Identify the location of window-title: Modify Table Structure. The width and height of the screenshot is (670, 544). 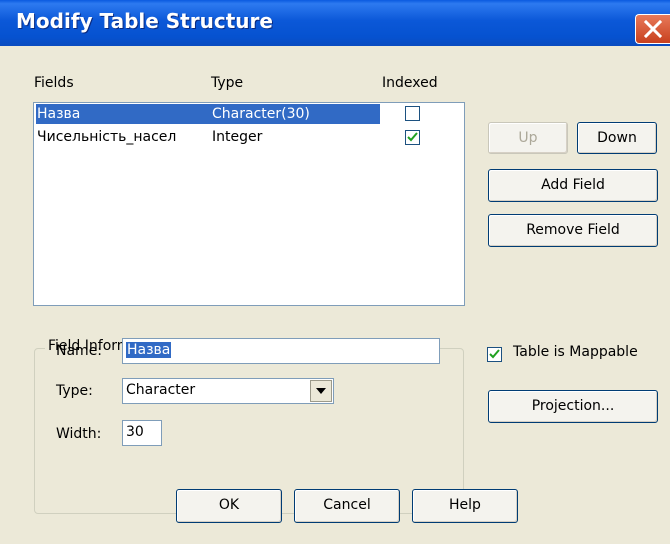
(144, 21).